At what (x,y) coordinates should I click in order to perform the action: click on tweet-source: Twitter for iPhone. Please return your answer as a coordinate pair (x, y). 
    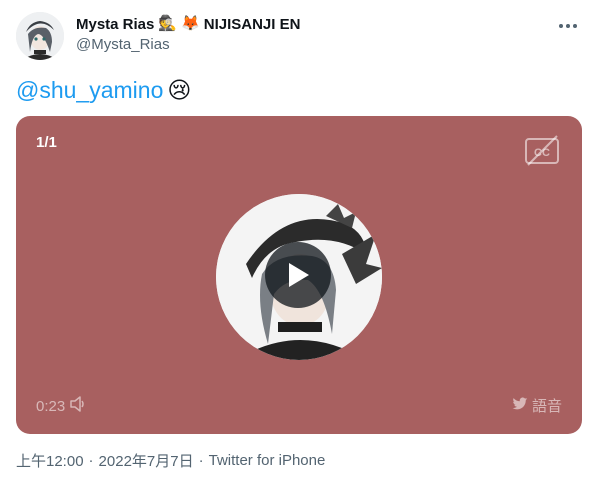
    Looking at the image, I should click on (267, 460).